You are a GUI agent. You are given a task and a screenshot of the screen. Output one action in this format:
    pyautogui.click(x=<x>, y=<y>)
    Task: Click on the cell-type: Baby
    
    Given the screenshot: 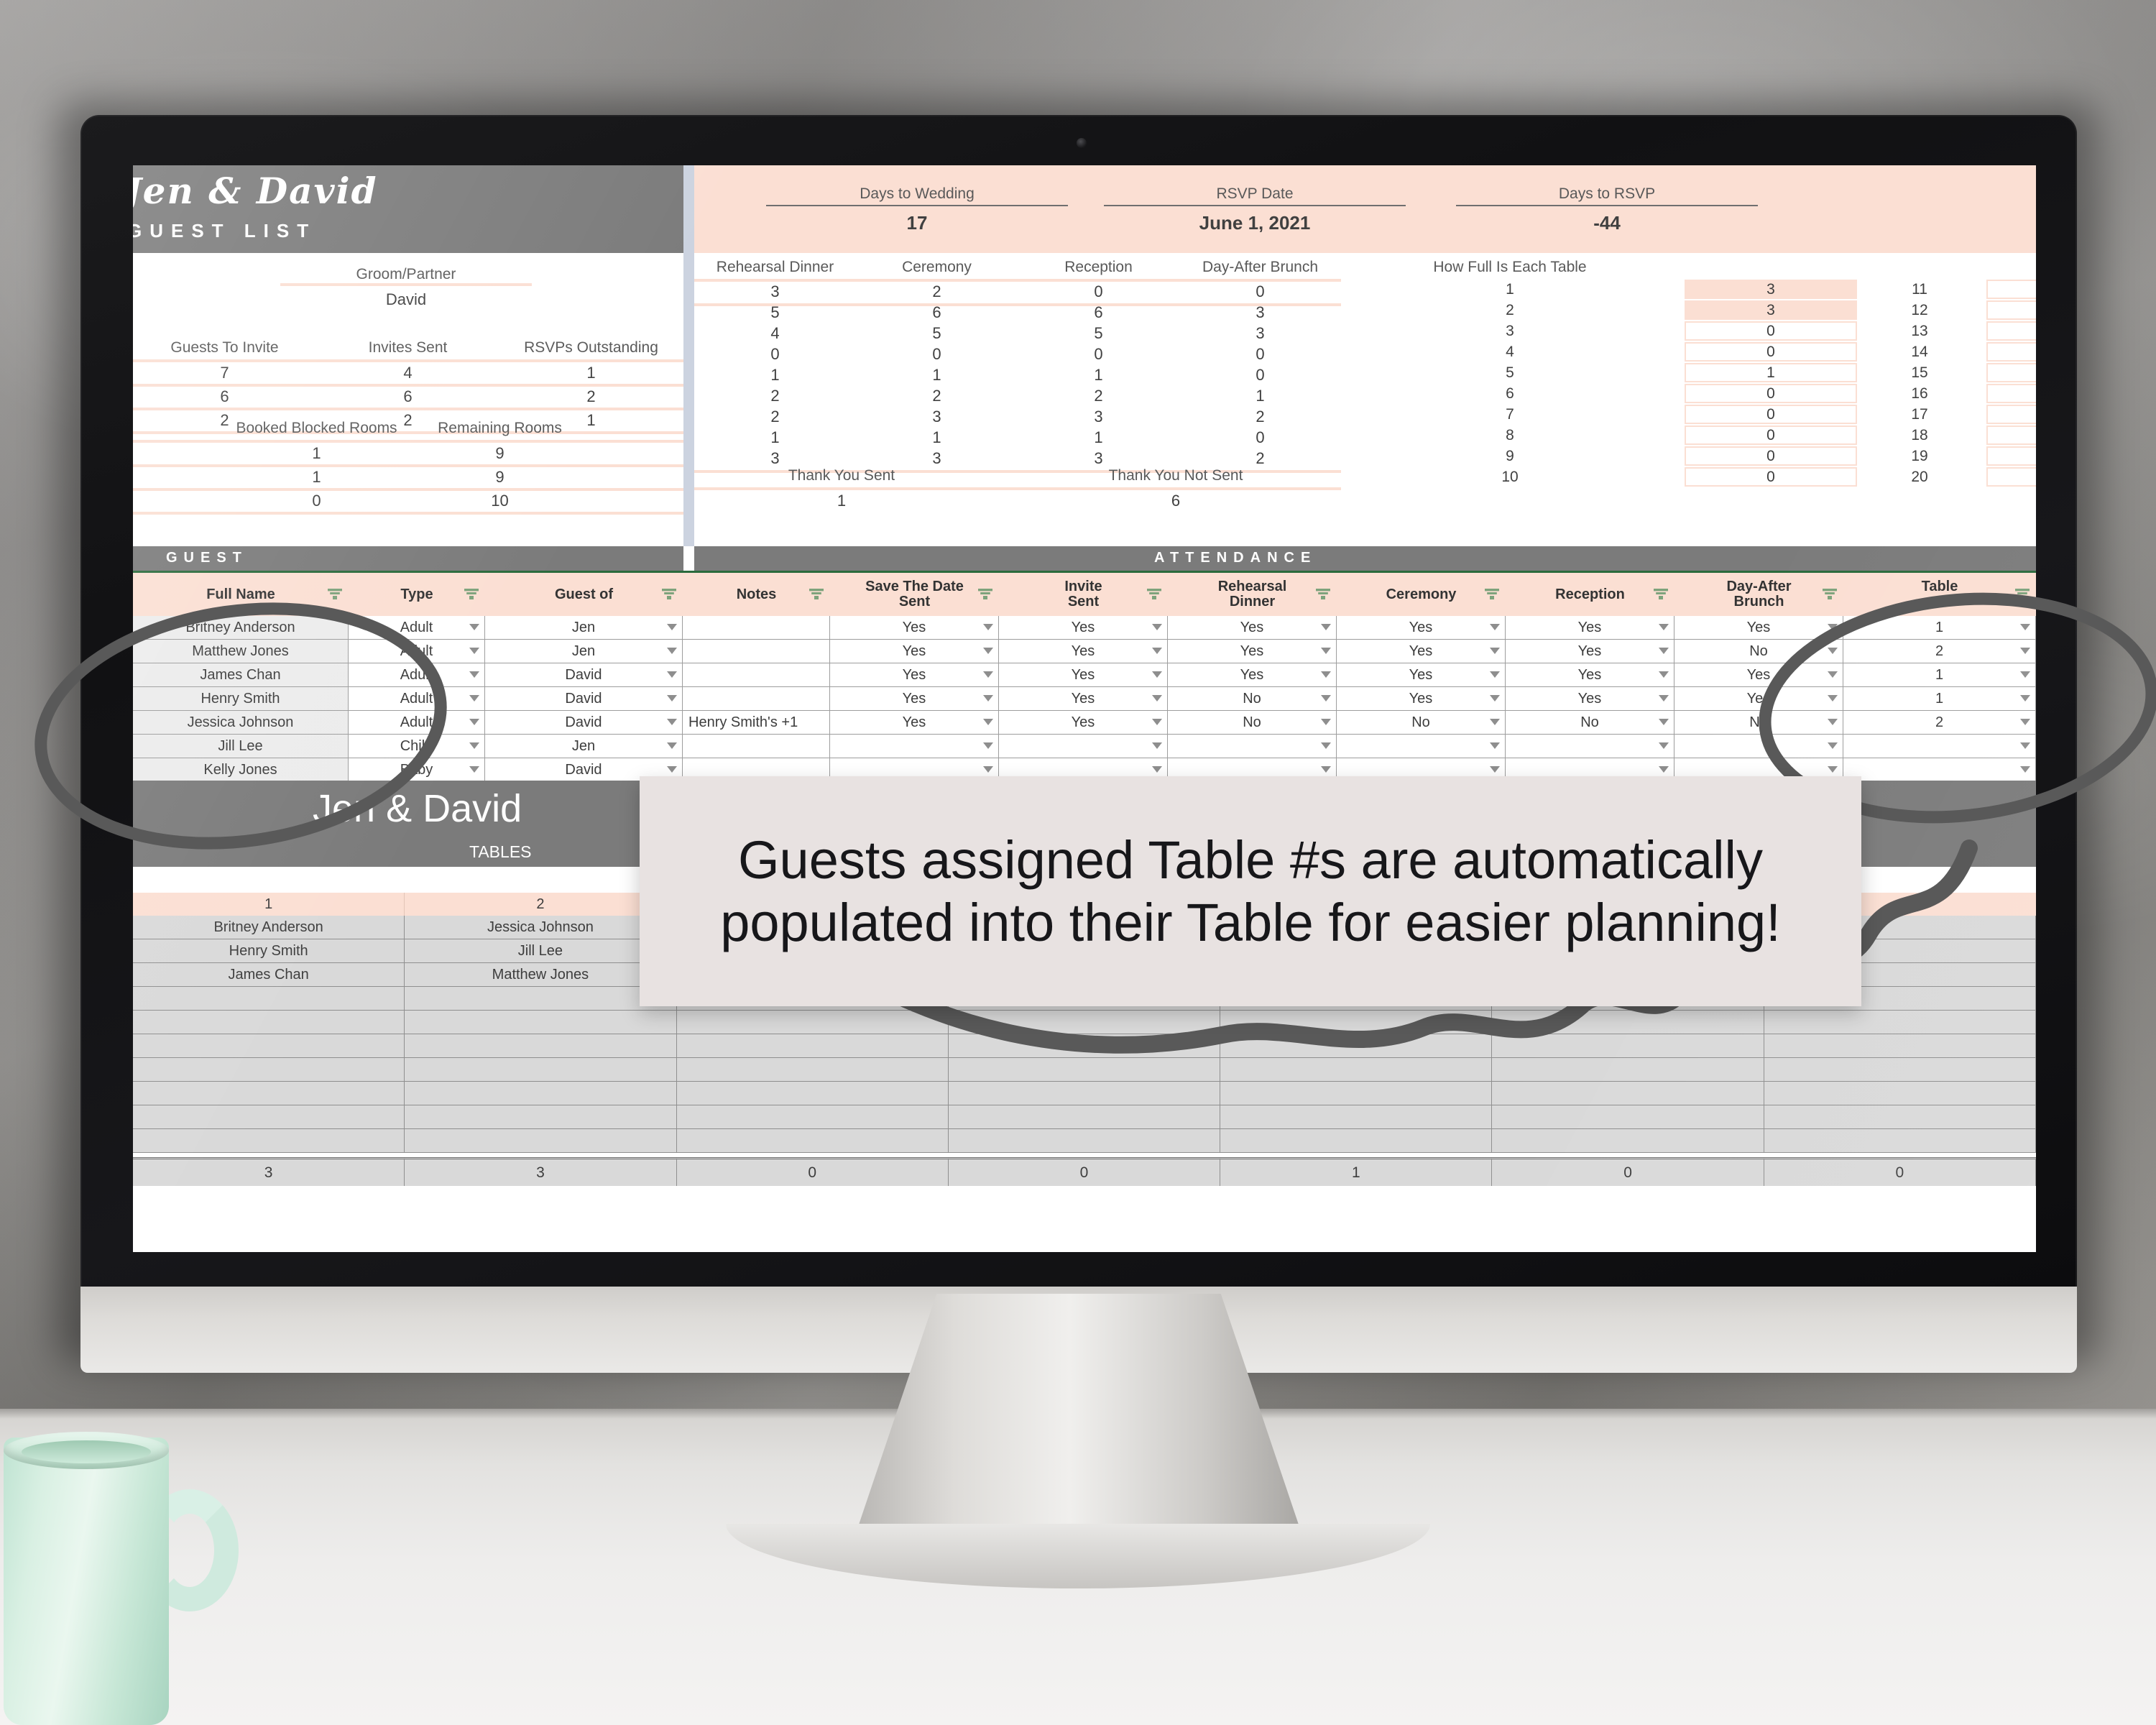 What is the action you would take?
    pyautogui.click(x=417, y=770)
    